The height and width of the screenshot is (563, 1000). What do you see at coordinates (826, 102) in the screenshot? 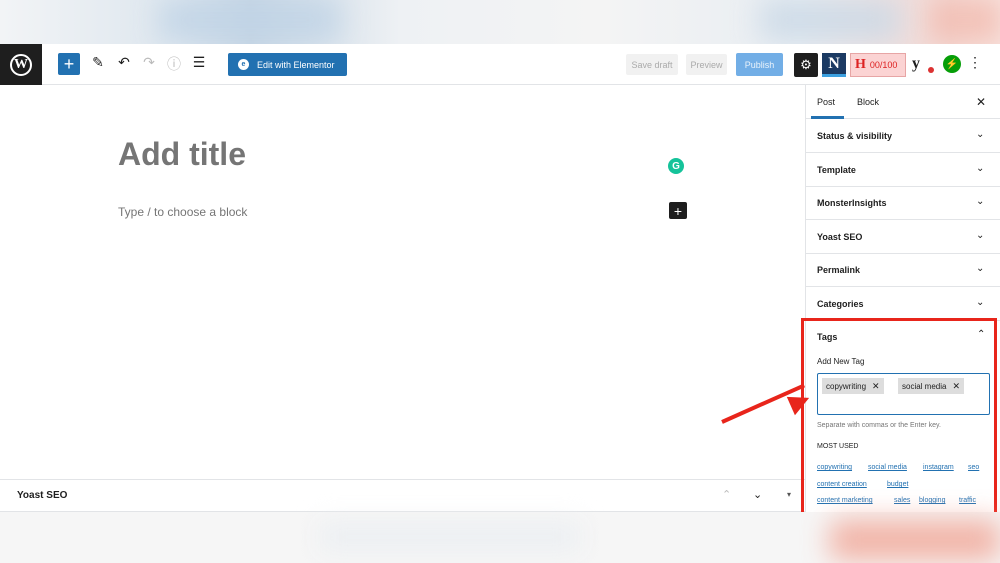
I see `tab-post: Post` at bounding box center [826, 102].